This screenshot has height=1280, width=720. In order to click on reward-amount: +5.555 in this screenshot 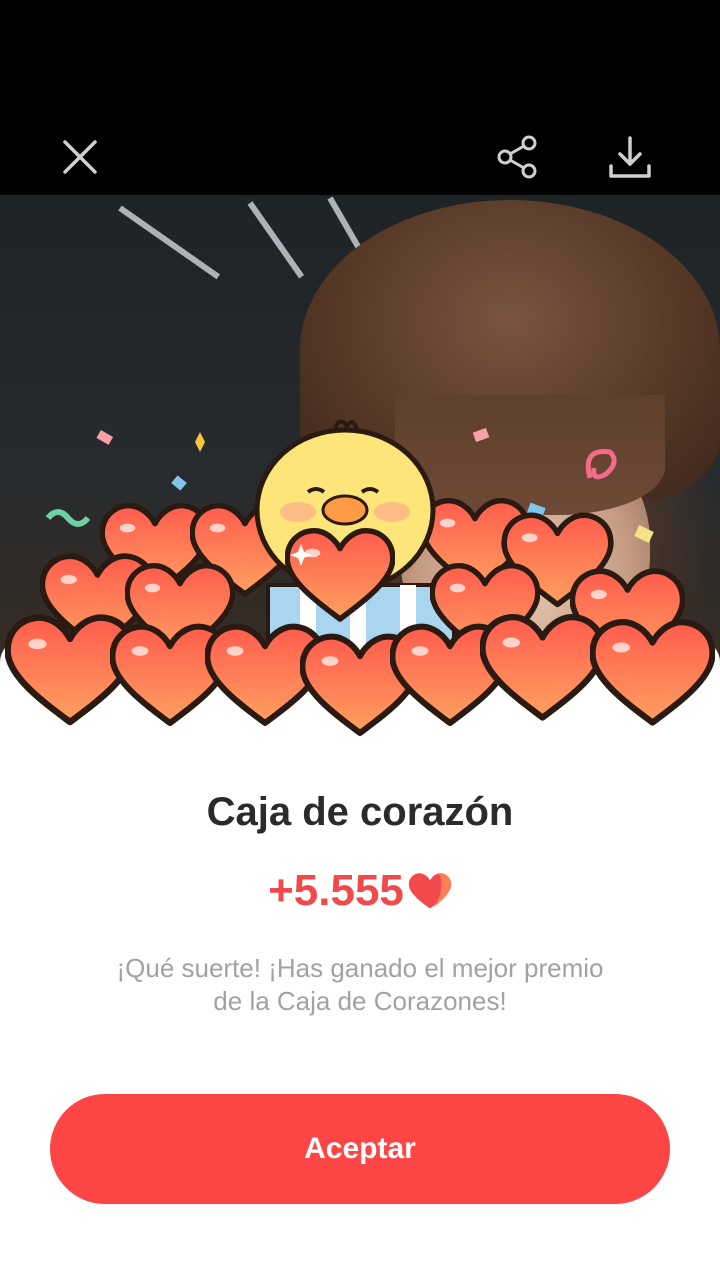, I will do `click(360, 891)`.